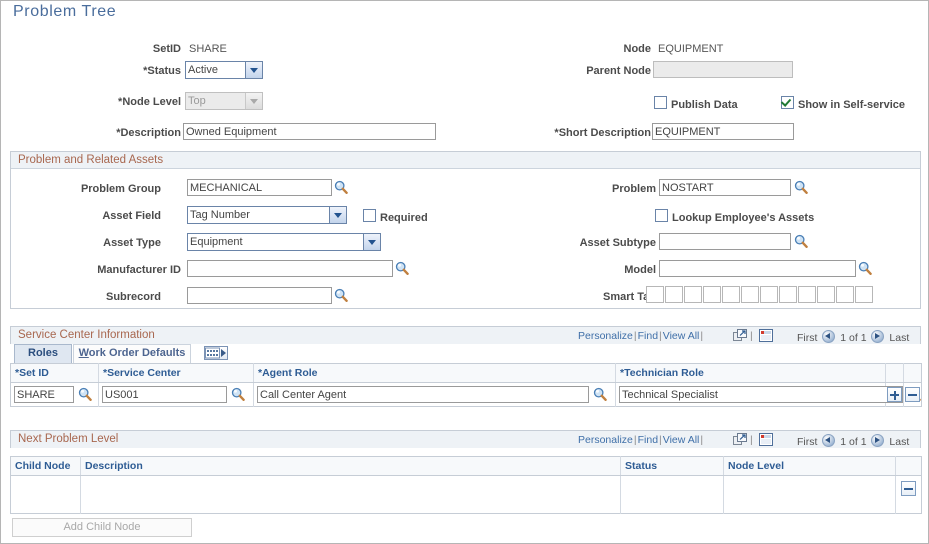  What do you see at coordinates (843, 103) in the screenshot?
I see `show-in-self-service-checkbox: Show in Self-service` at bounding box center [843, 103].